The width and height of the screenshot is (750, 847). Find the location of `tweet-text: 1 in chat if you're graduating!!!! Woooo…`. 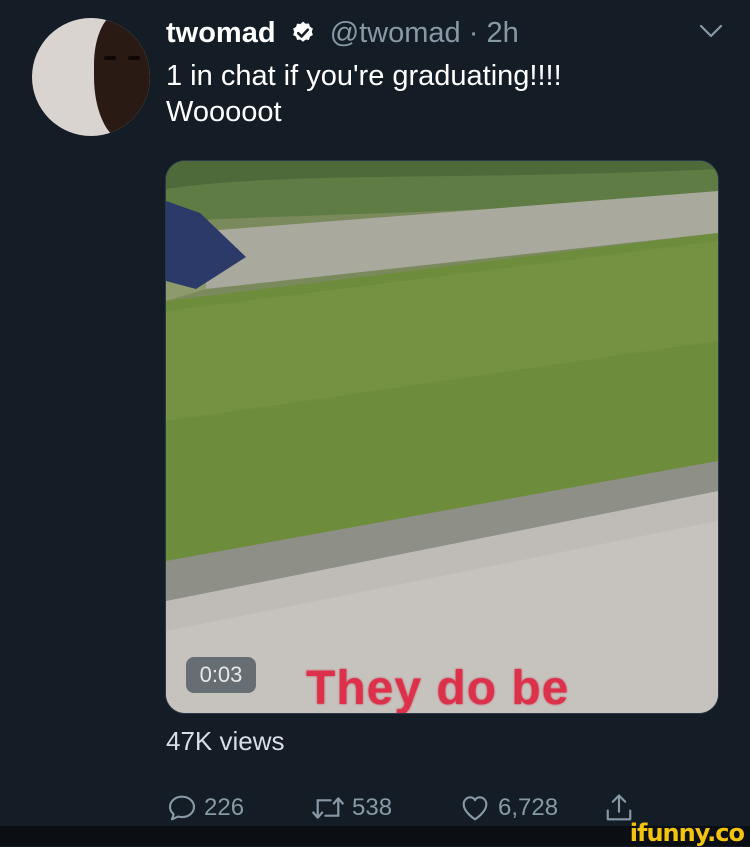

tweet-text: 1 in chat if you're graduating!!!! Woooo… is located at coordinates (364, 94).